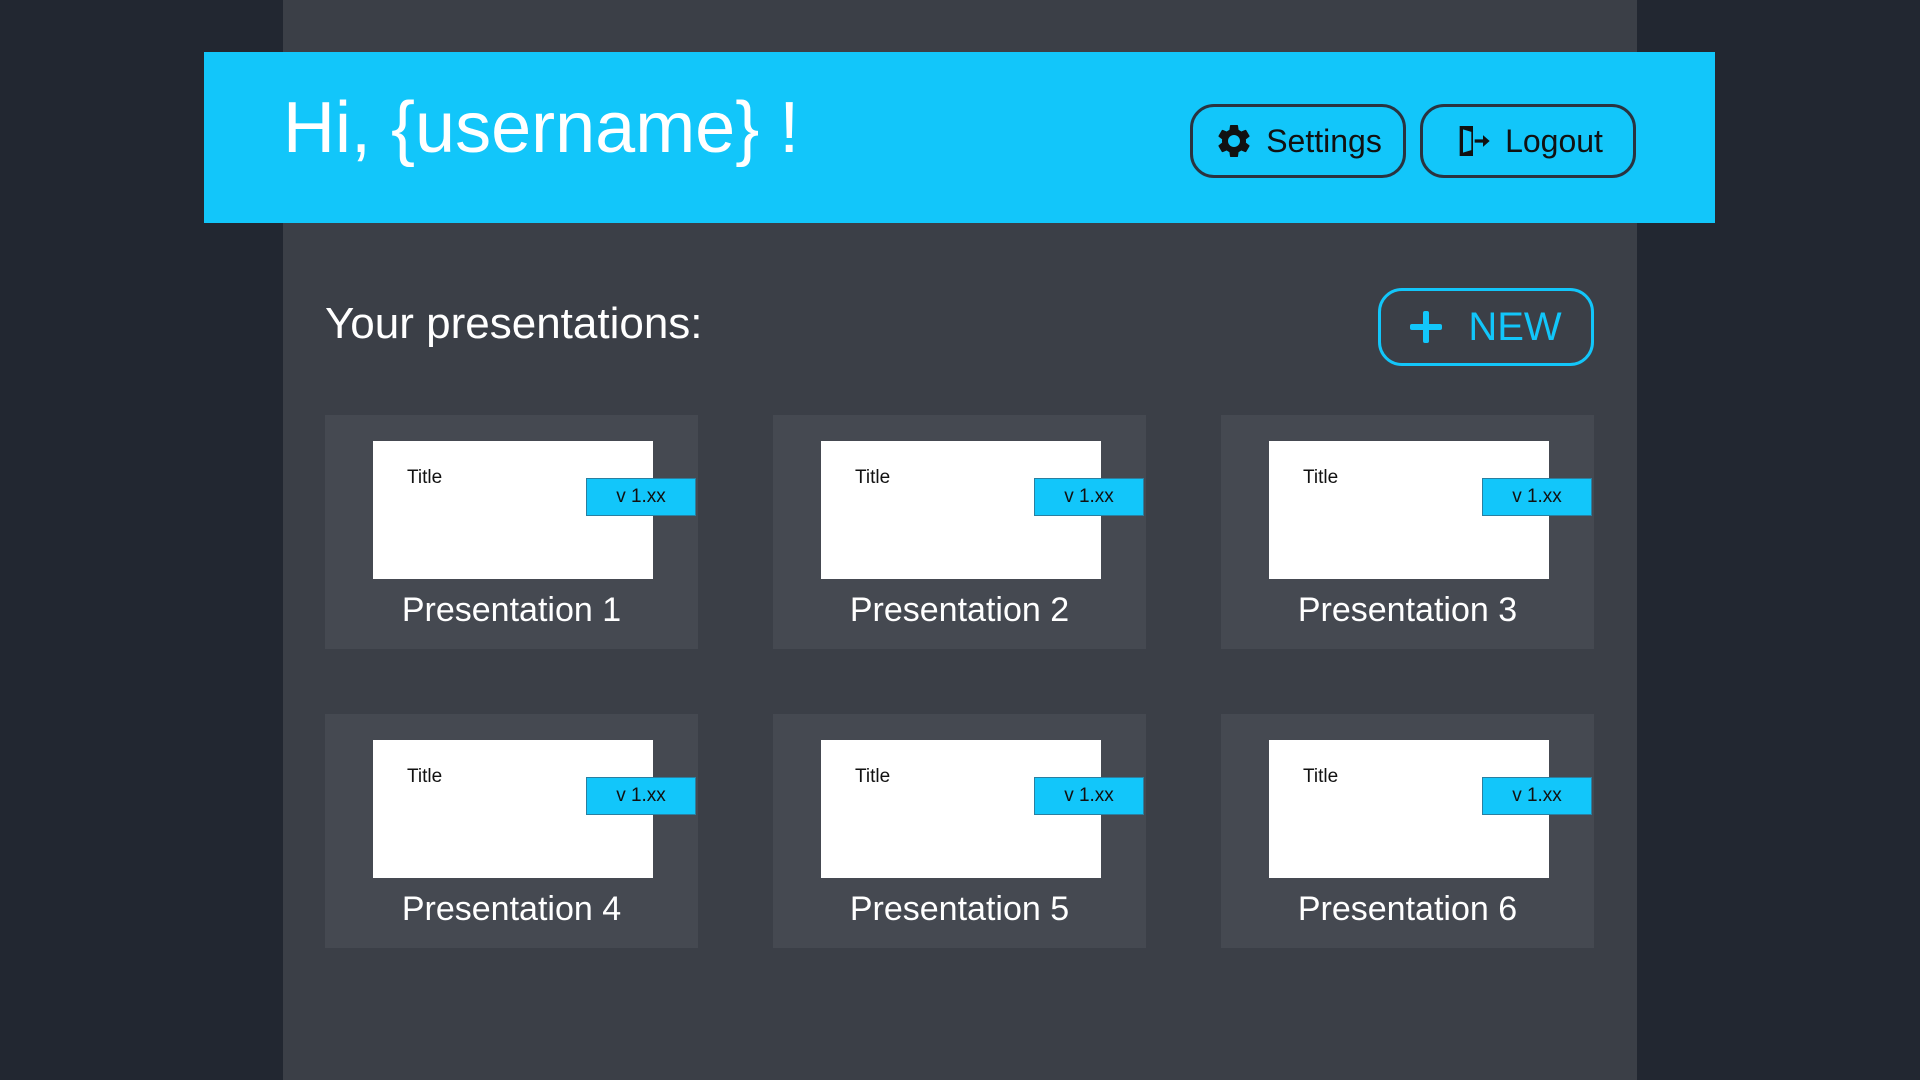 Image resolution: width=1920 pixels, height=1080 pixels. Describe the element at coordinates (511, 610) in the screenshot. I see `presentation-name: Presentation 1` at that location.